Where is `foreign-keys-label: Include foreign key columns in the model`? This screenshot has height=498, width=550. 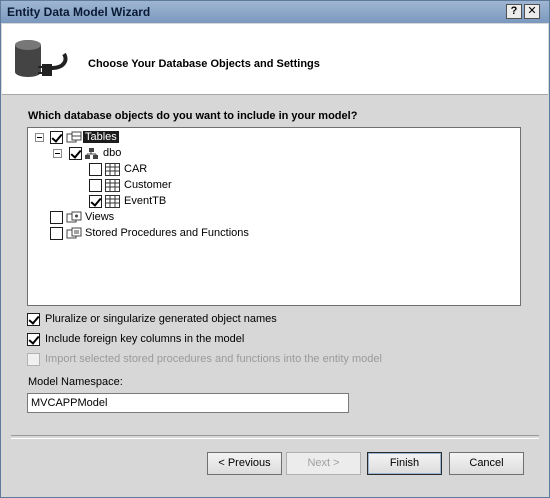
foreign-keys-label: Include foreign key columns in the model is located at coordinates (145, 339).